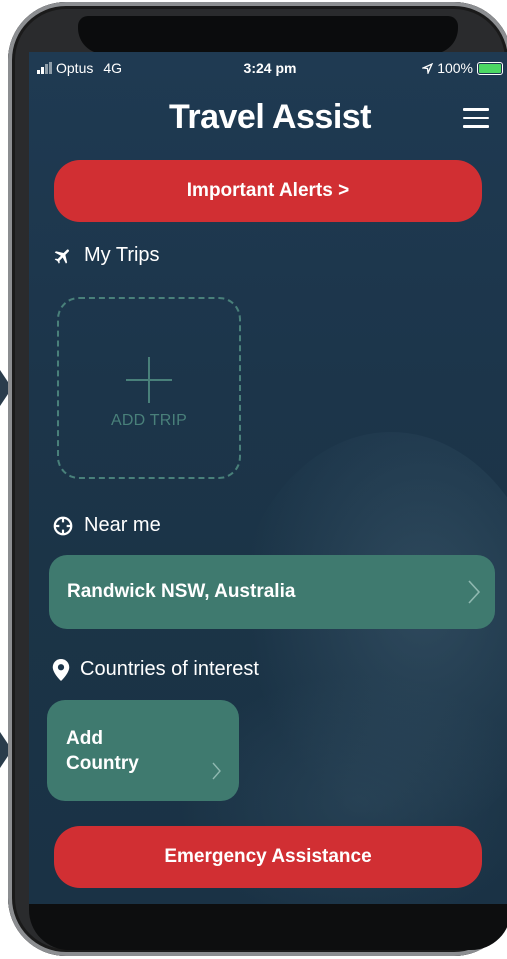 Image resolution: width=507 pixels, height=959 pixels. Describe the element at coordinates (268, 857) in the screenshot. I see `emergency-assistance-button: Emergency Assistance` at that location.